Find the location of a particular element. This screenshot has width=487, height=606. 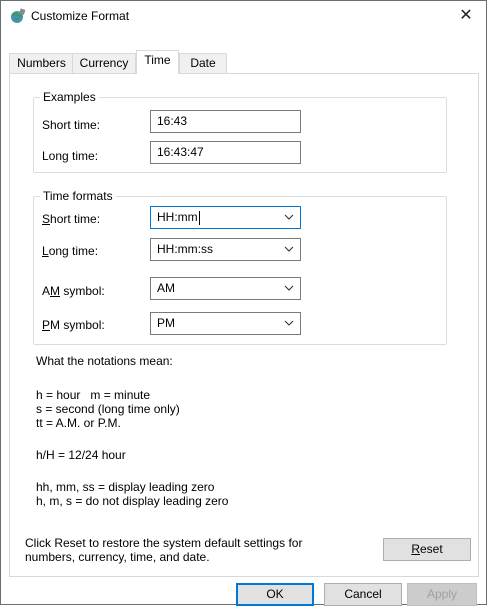

short-time-label: Short time: is located at coordinates (71, 219).